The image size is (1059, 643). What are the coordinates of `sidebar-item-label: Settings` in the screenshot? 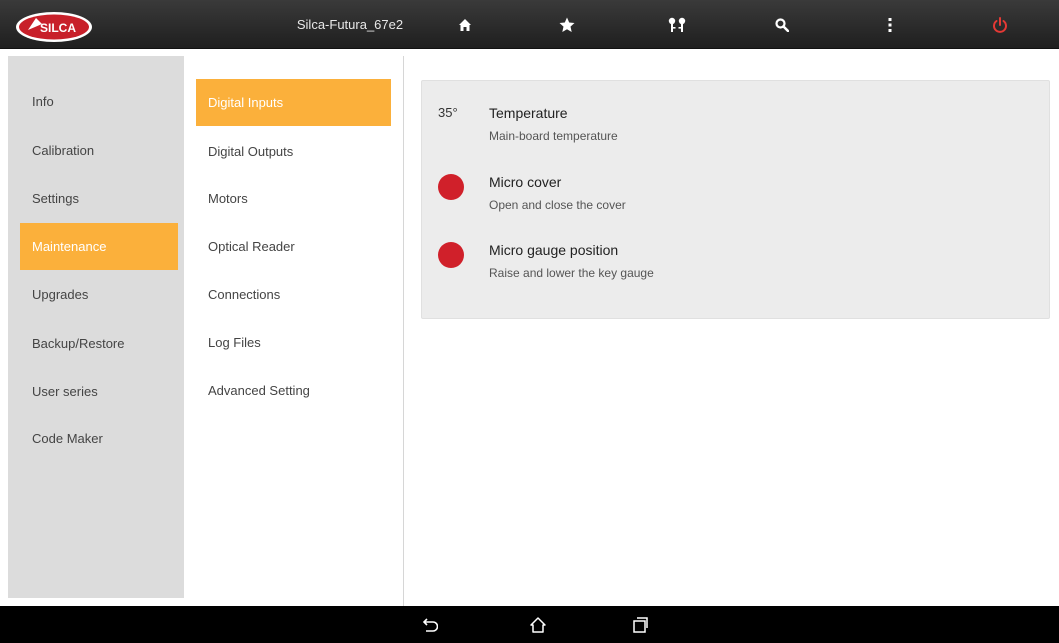 It's located at (55, 198).